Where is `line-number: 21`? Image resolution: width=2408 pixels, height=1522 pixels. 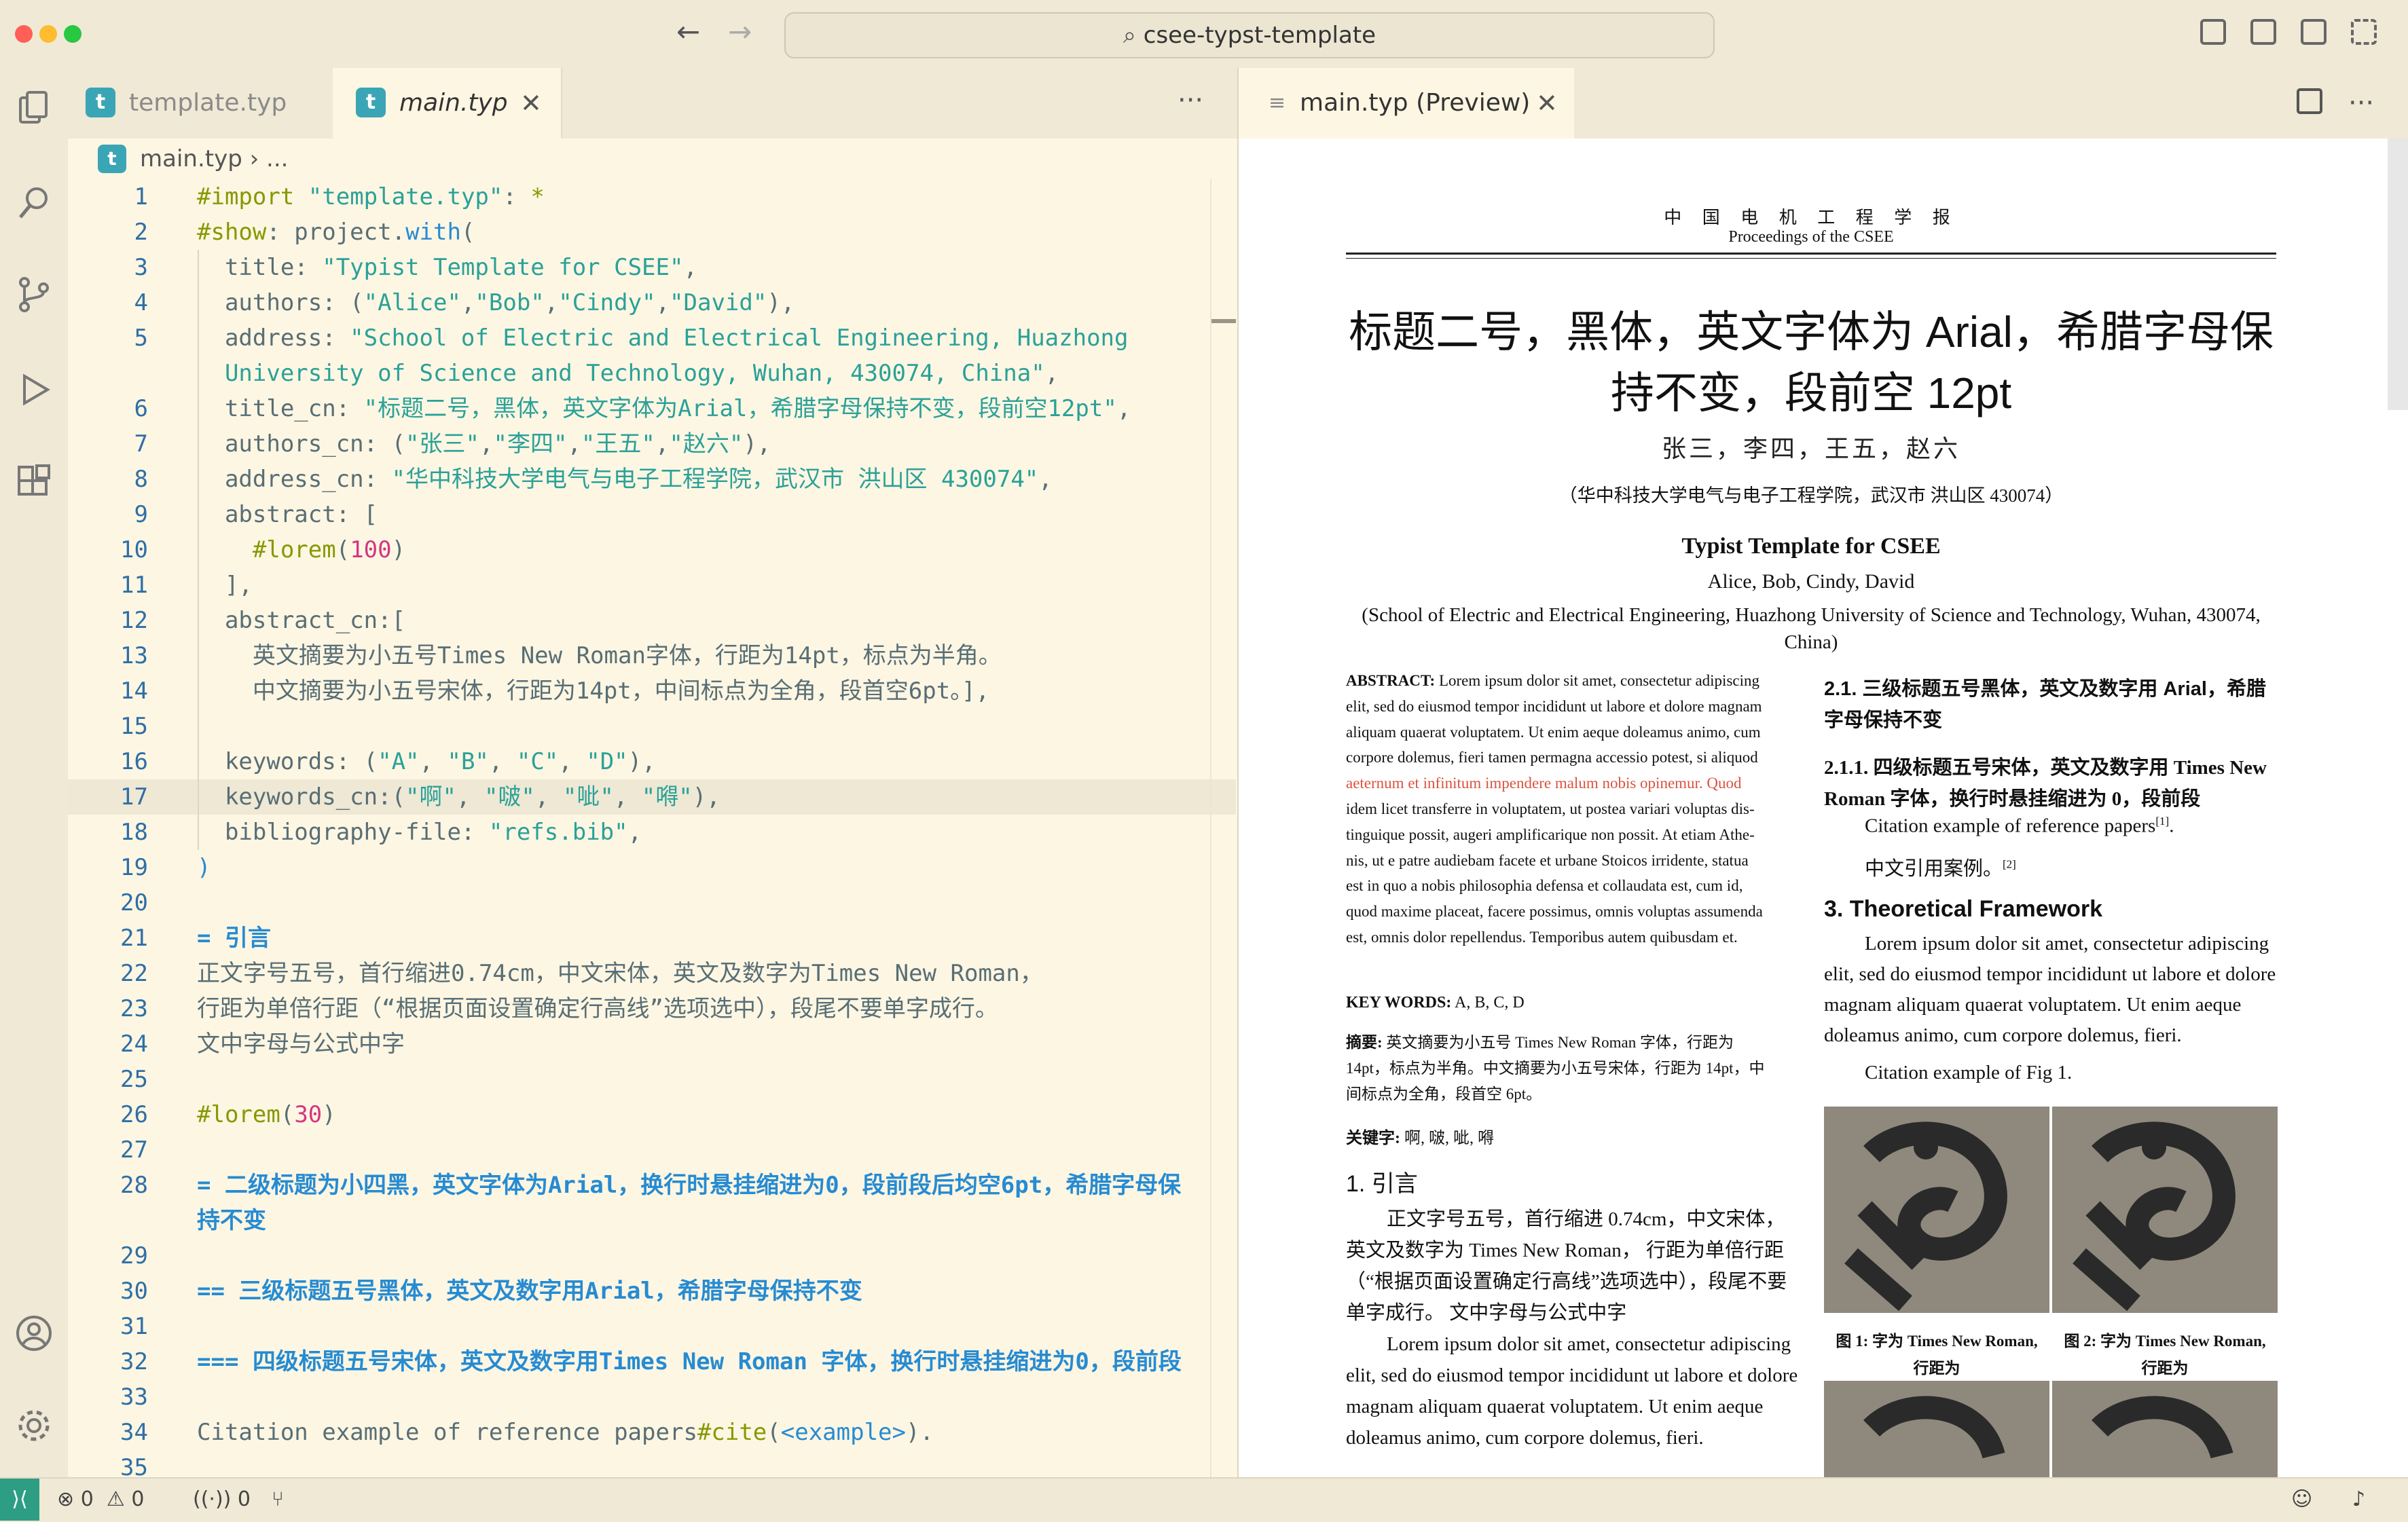
line-number: 21 is located at coordinates (134, 938).